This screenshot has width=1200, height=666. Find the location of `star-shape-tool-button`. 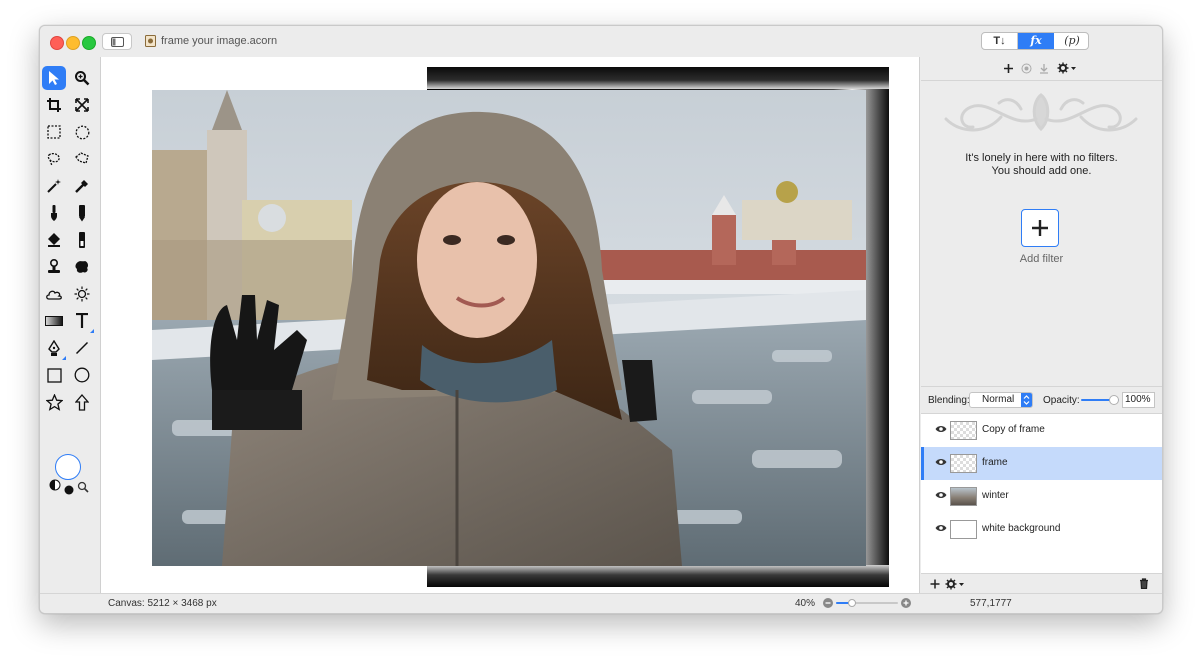

star-shape-tool-button is located at coordinates (54, 402).